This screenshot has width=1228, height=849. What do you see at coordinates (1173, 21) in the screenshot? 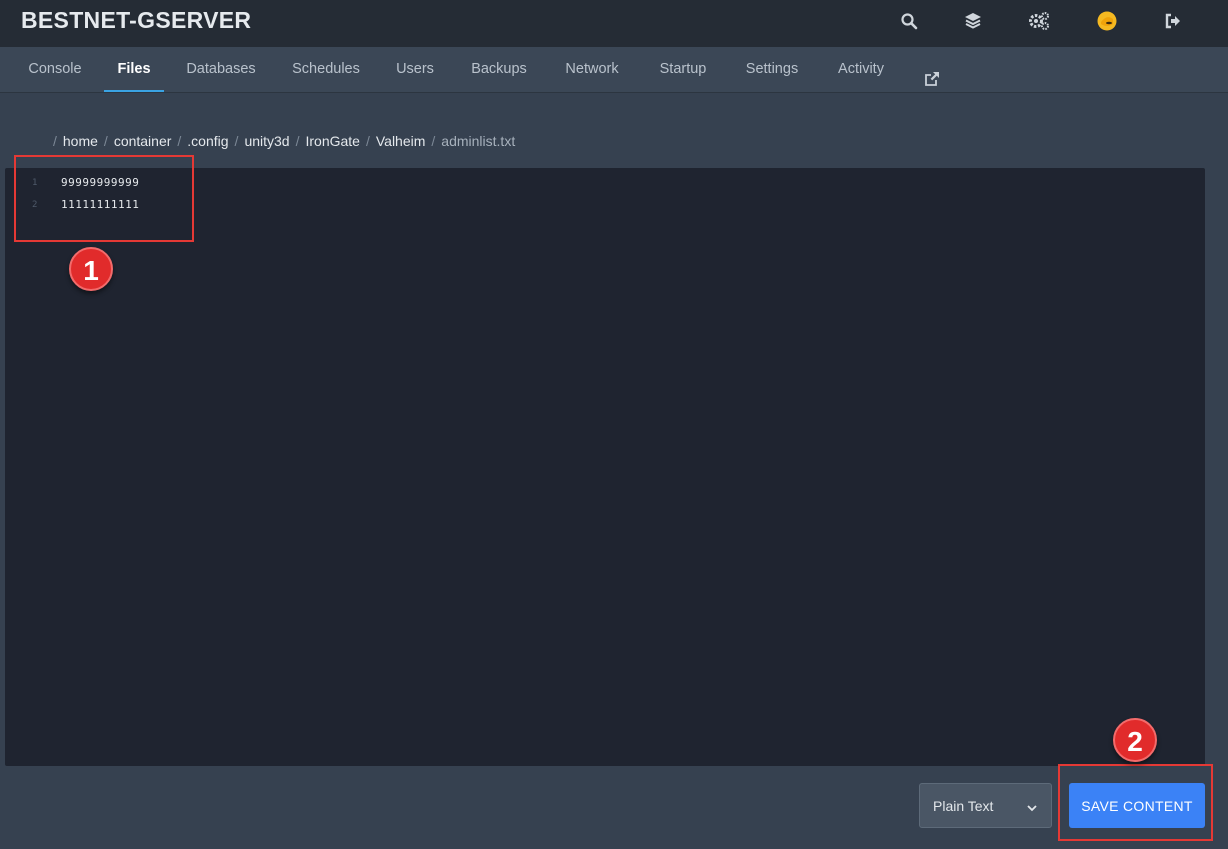
I see `logout-icon` at bounding box center [1173, 21].